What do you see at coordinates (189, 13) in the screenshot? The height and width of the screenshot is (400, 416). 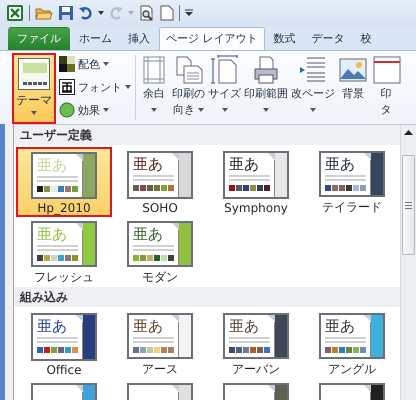 I see `customize-toolbar-icon` at bounding box center [189, 13].